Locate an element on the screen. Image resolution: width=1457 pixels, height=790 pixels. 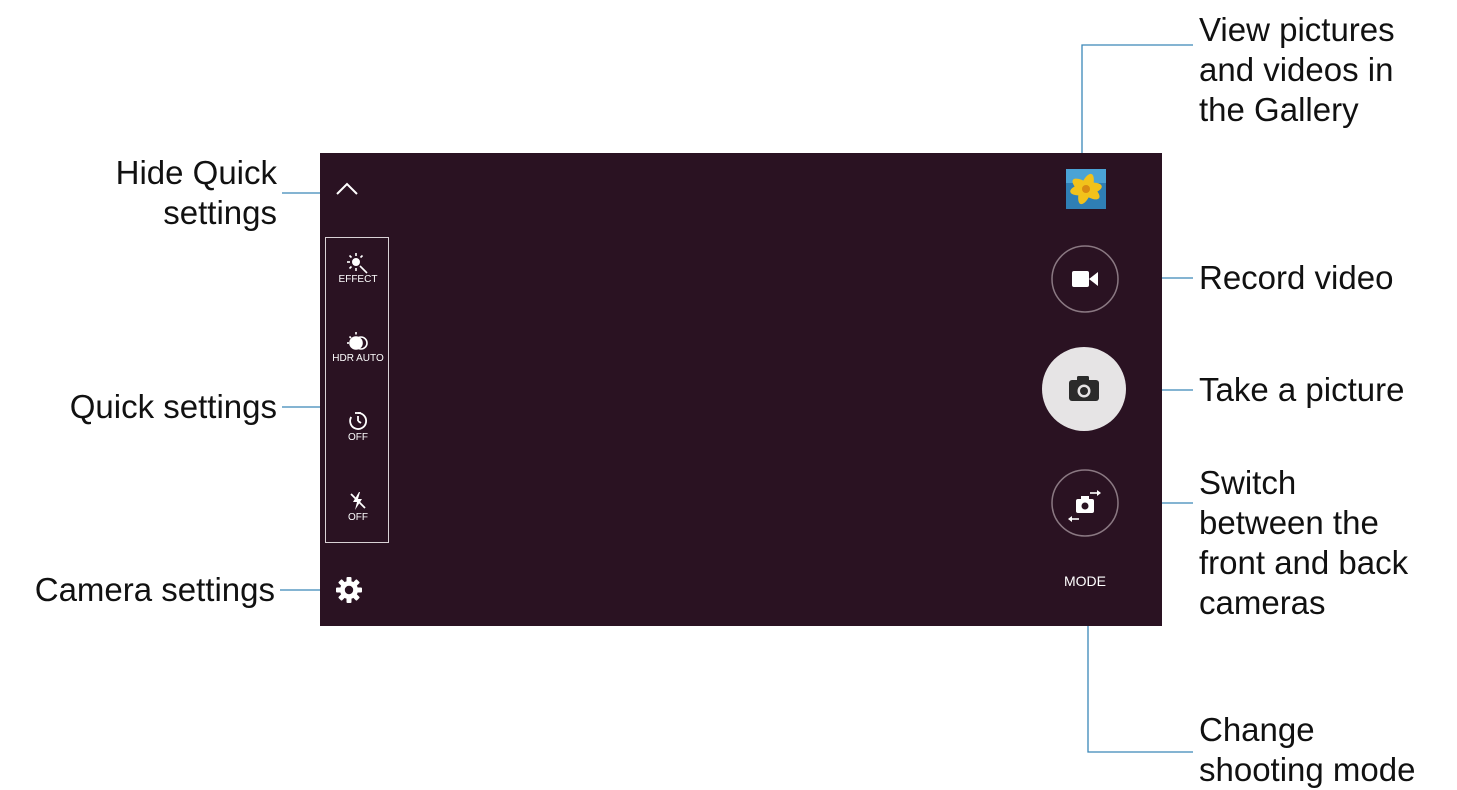
quick-setting-timer: OFF is located at coordinates (358, 441).